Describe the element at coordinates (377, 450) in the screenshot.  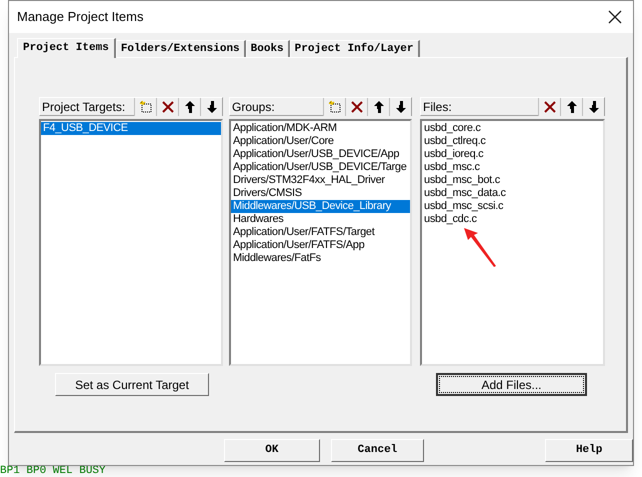
I see `dialog-button: Cancel` at that location.